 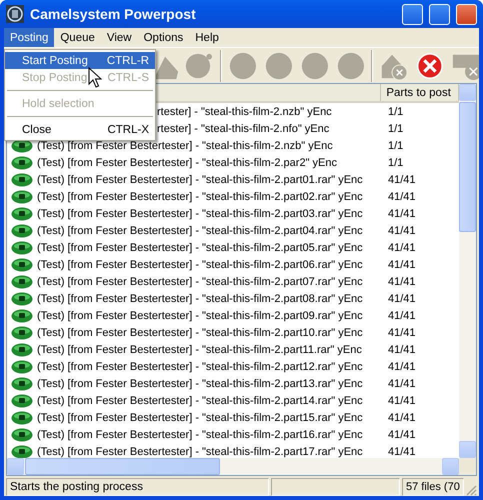 What do you see at coordinates (200, 384) in the screenshot?
I see `file-name: (Test) [from Fester Bestertester] - "steal-this-film-2.part13.rar" yEnc` at bounding box center [200, 384].